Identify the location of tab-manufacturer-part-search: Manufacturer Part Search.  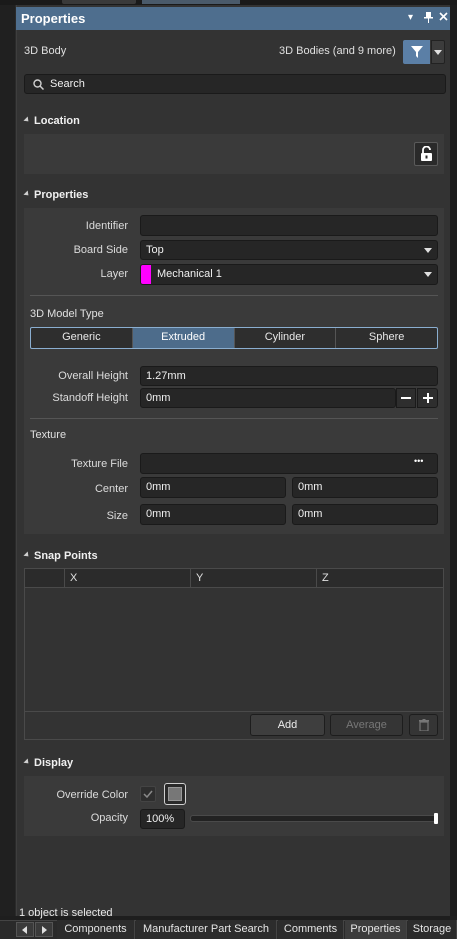
(206, 929).